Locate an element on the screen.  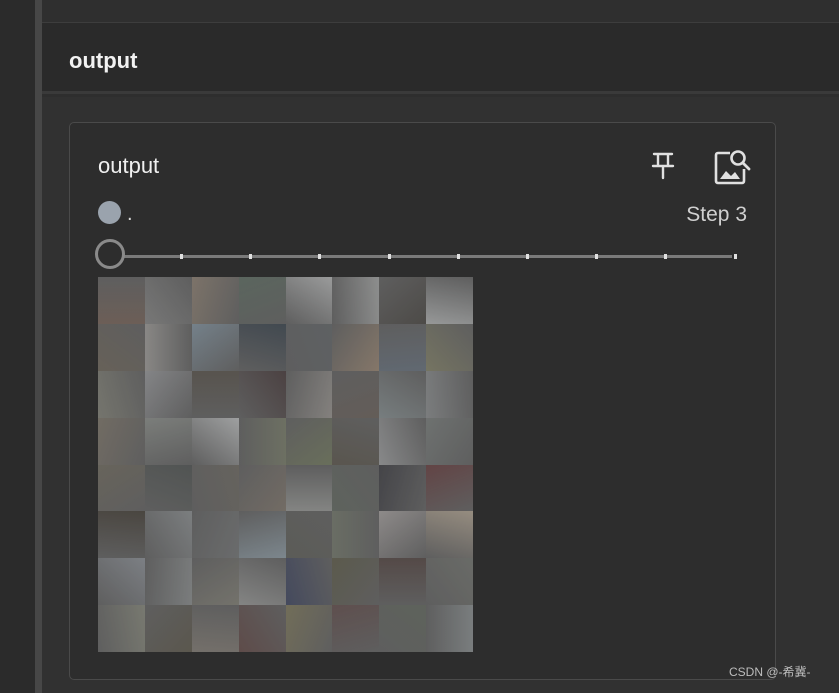
panel-divider is located at coordinates (38, 346).